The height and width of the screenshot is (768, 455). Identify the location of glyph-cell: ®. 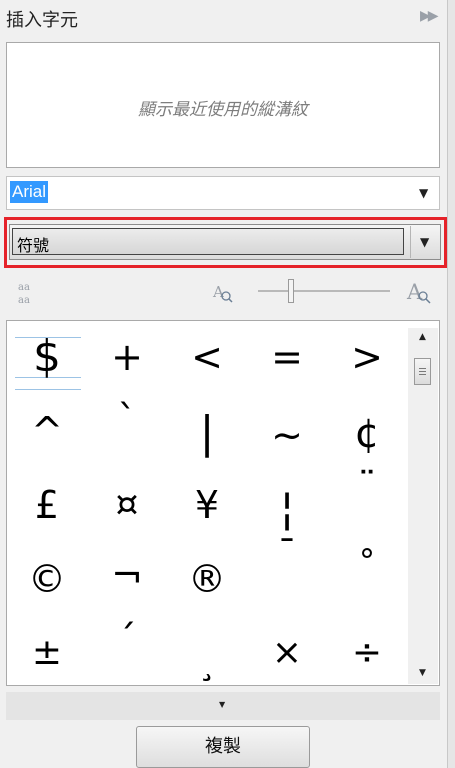
(207, 584).